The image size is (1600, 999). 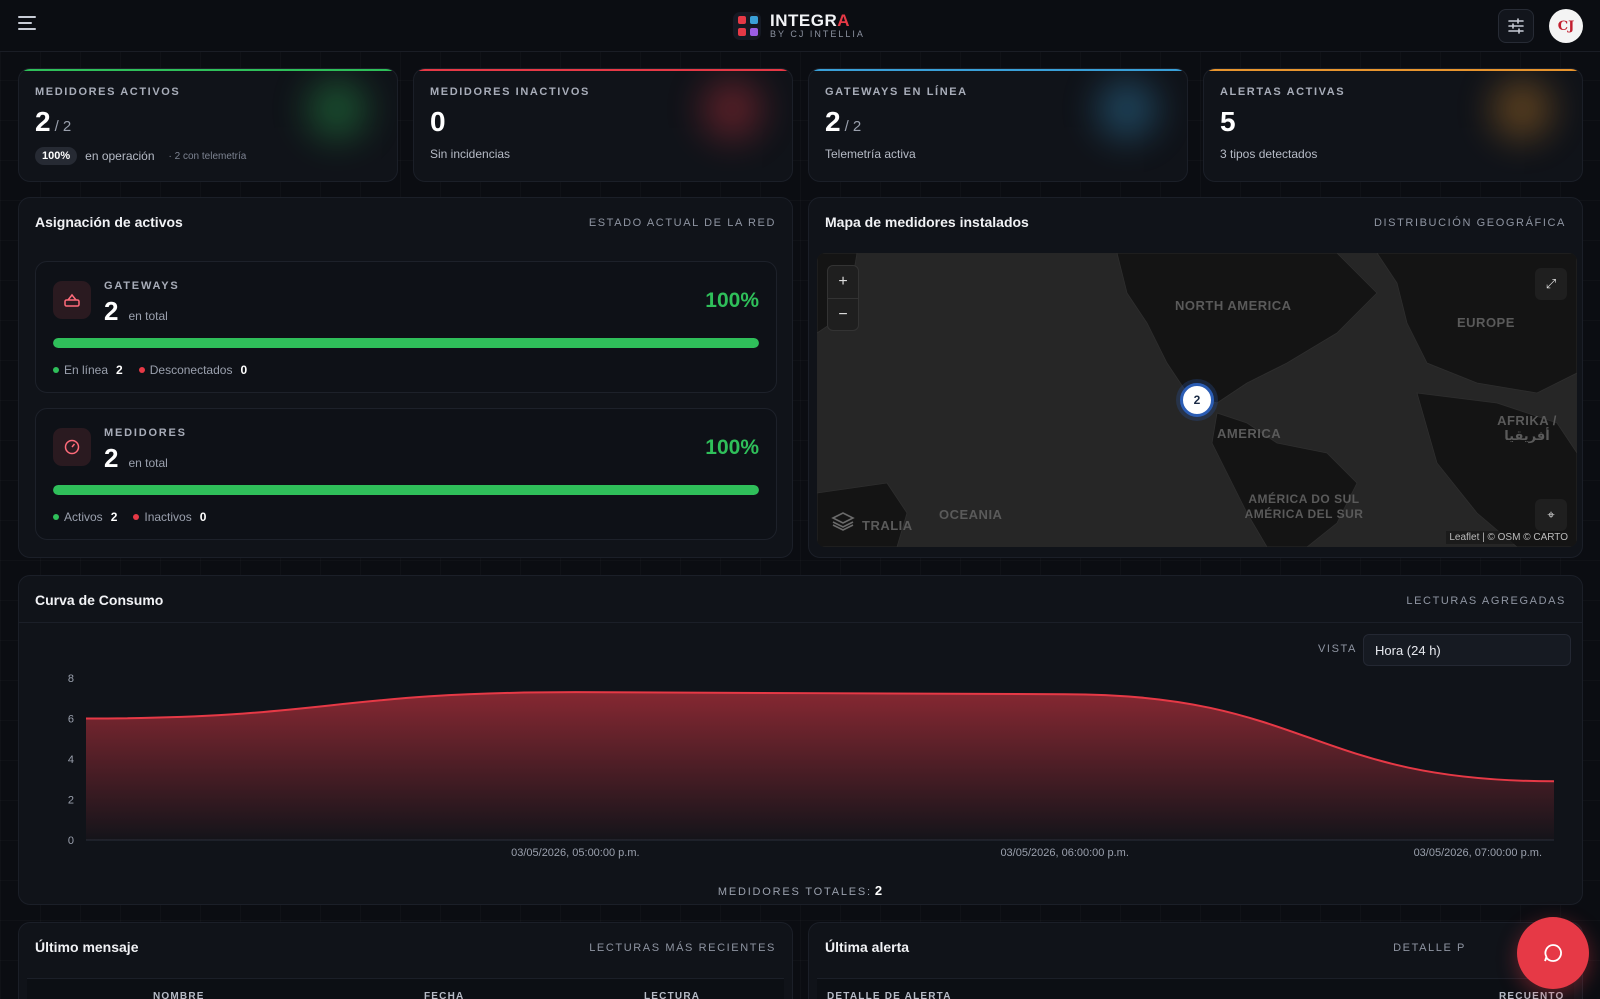 I want to click on column-header: NOMBRE, so click(x=179, y=995).